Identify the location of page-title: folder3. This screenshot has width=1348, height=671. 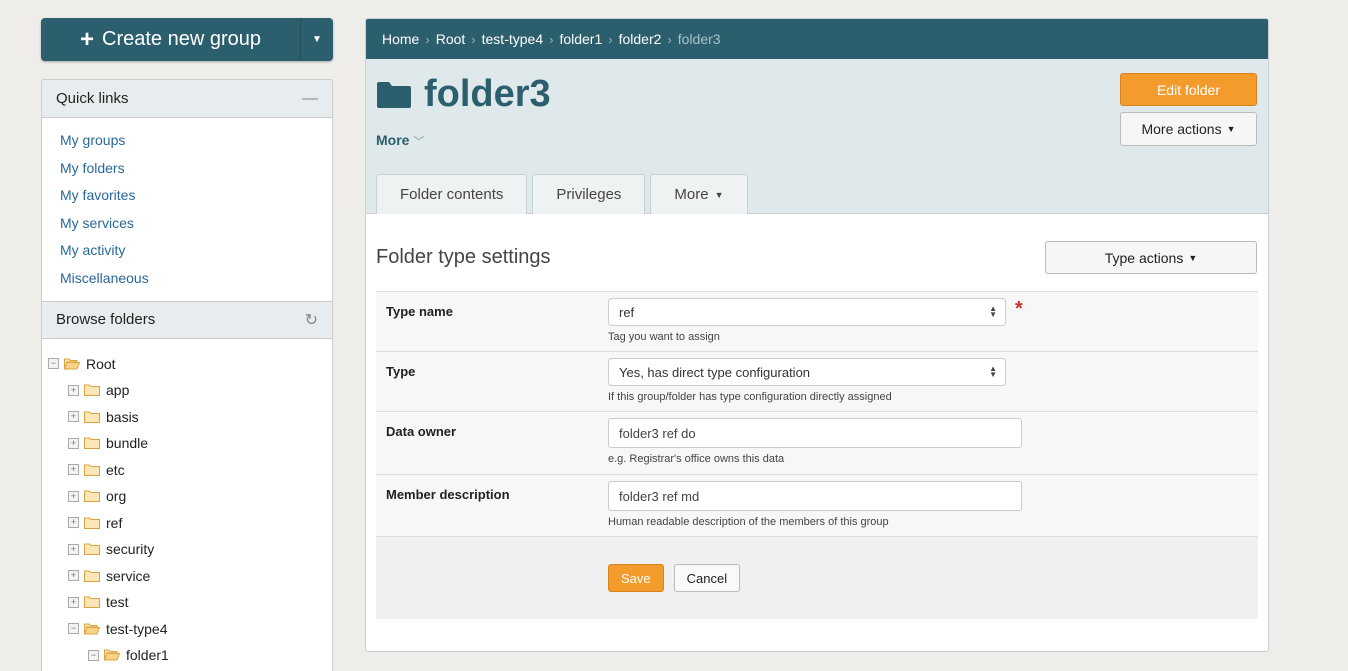
(463, 94).